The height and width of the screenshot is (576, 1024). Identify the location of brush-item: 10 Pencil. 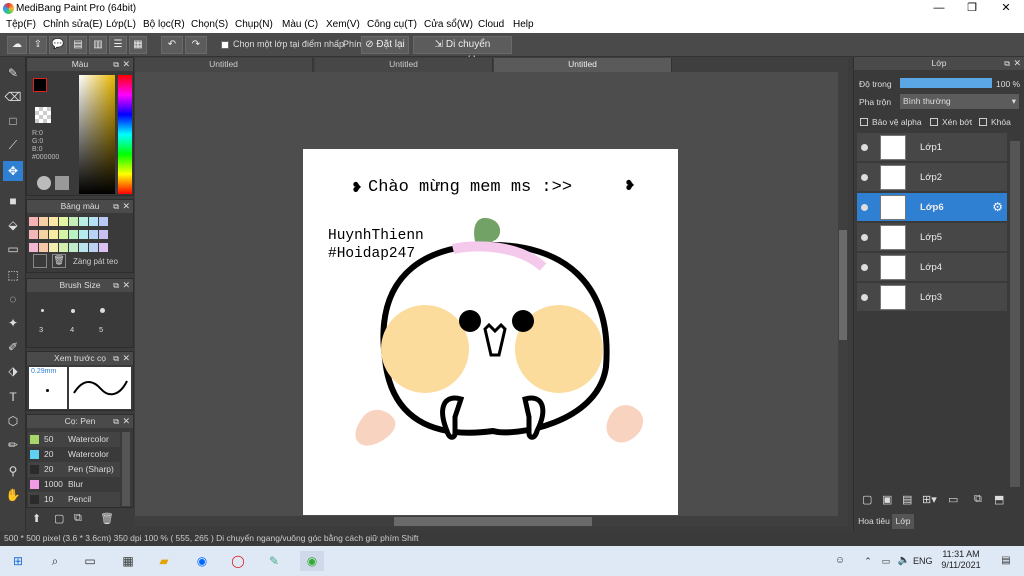
(74, 499).